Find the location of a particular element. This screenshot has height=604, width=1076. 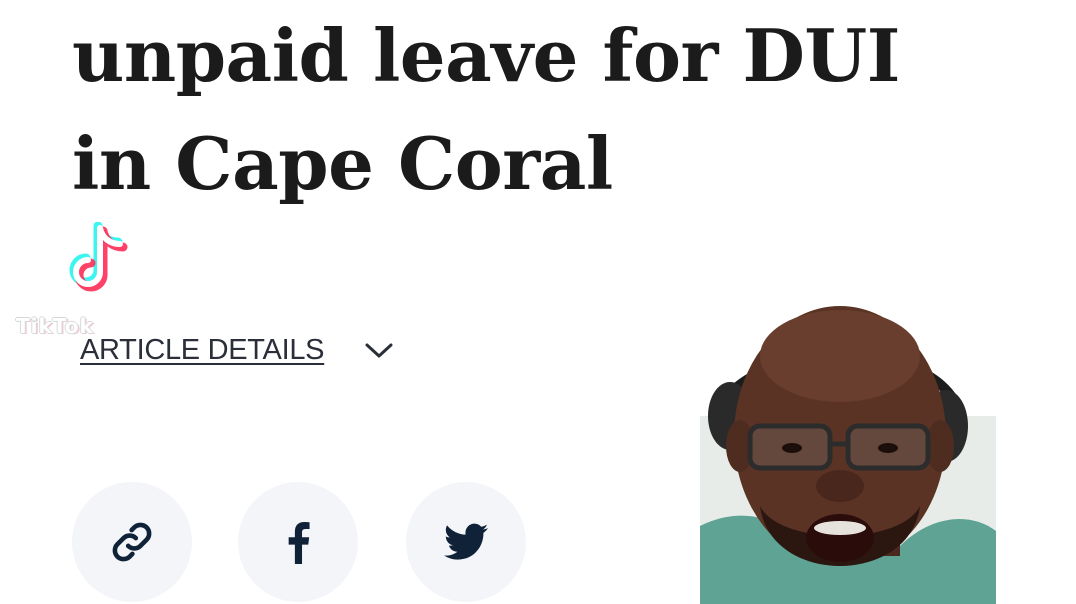

share-facebook-button is located at coordinates (298, 542).